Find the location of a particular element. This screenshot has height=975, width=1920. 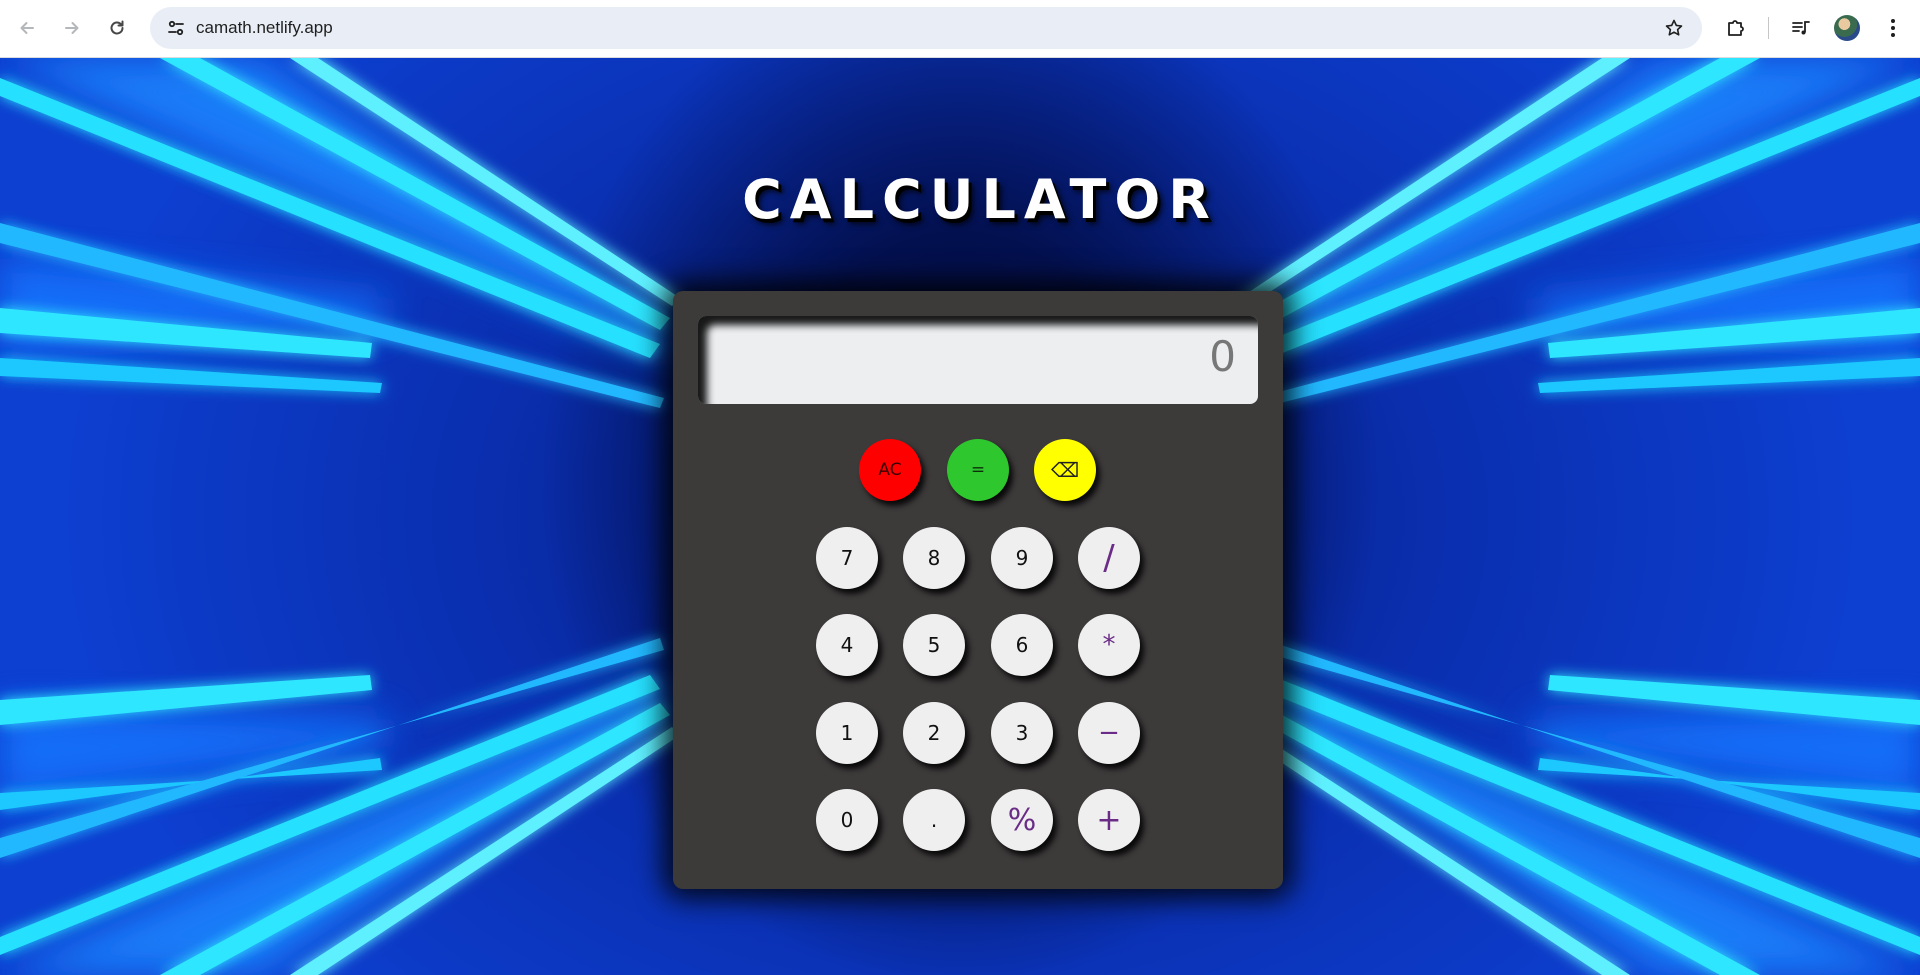

display-value: 0 is located at coordinates (1222, 356).